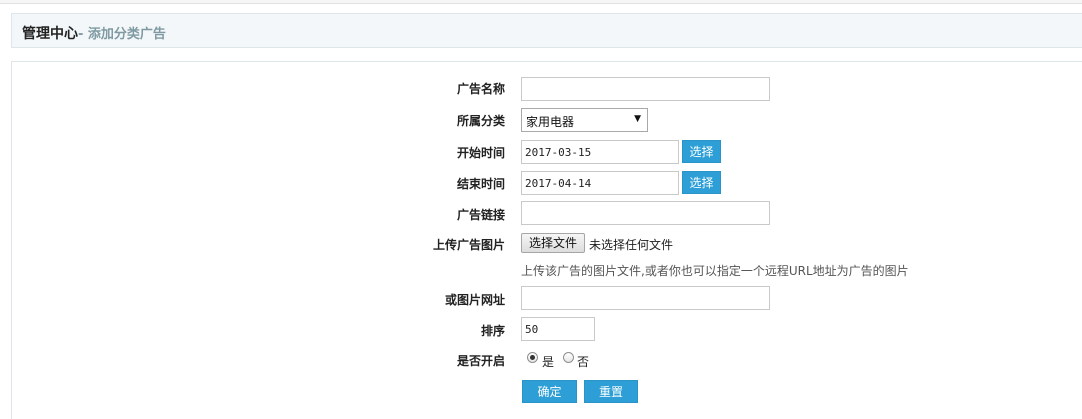 The image size is (1082, 419). What do you see at coordinates (122, 34) in the screenshot?
I see `page-title-sub: - 添加分类广告` at bounding box center [122, 34].